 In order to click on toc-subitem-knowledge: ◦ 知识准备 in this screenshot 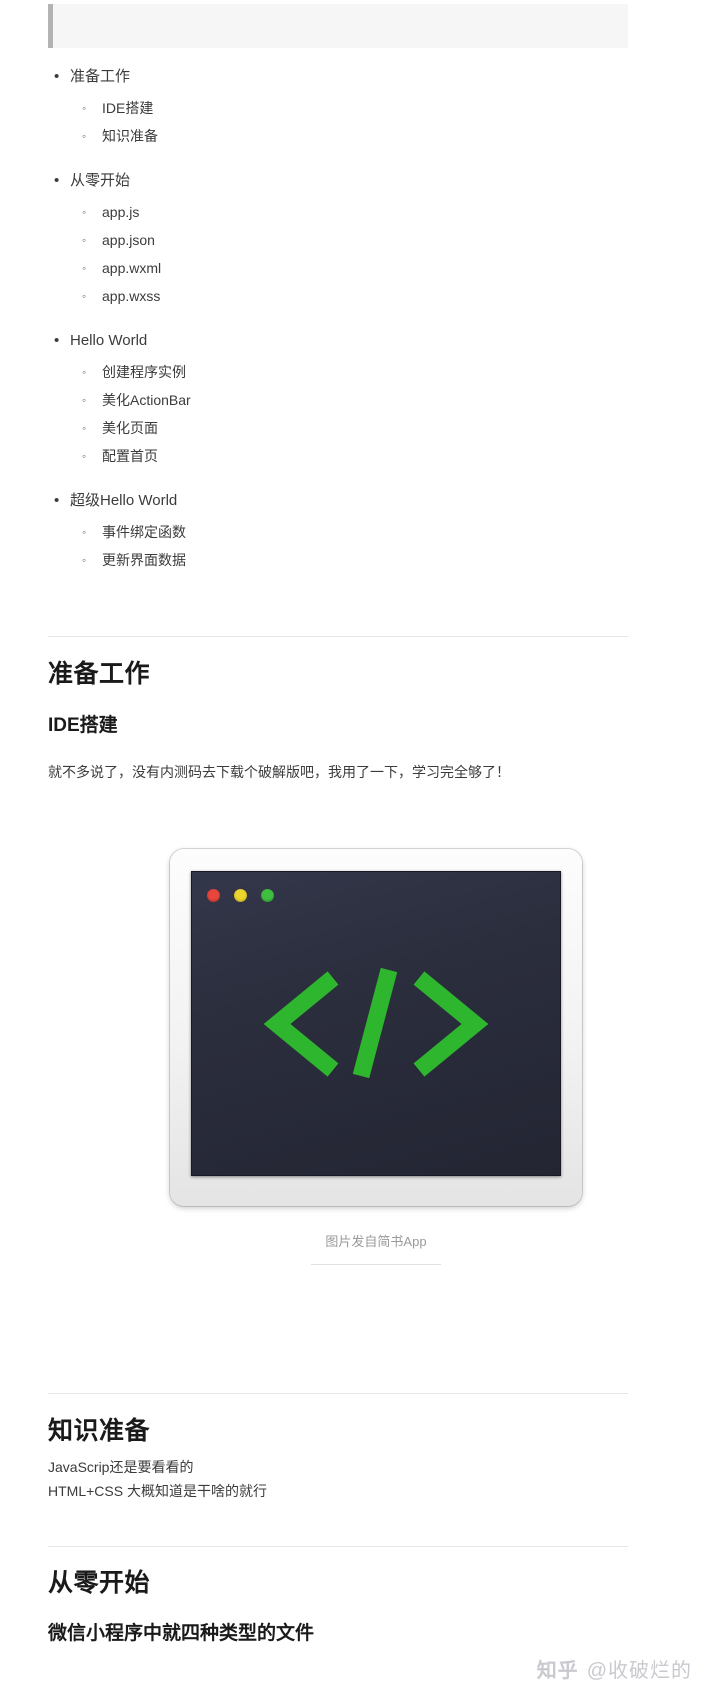, I will do `click(338, 136)`.